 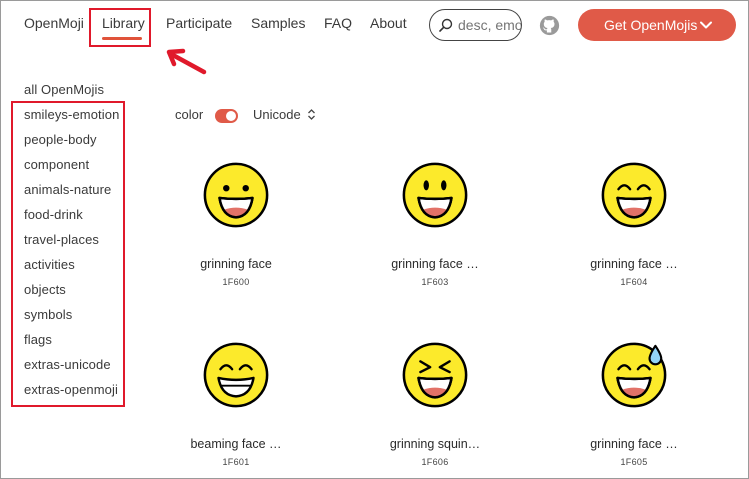 I want to click on grinning-face-sweat-icon, so click(x=634, y=375).